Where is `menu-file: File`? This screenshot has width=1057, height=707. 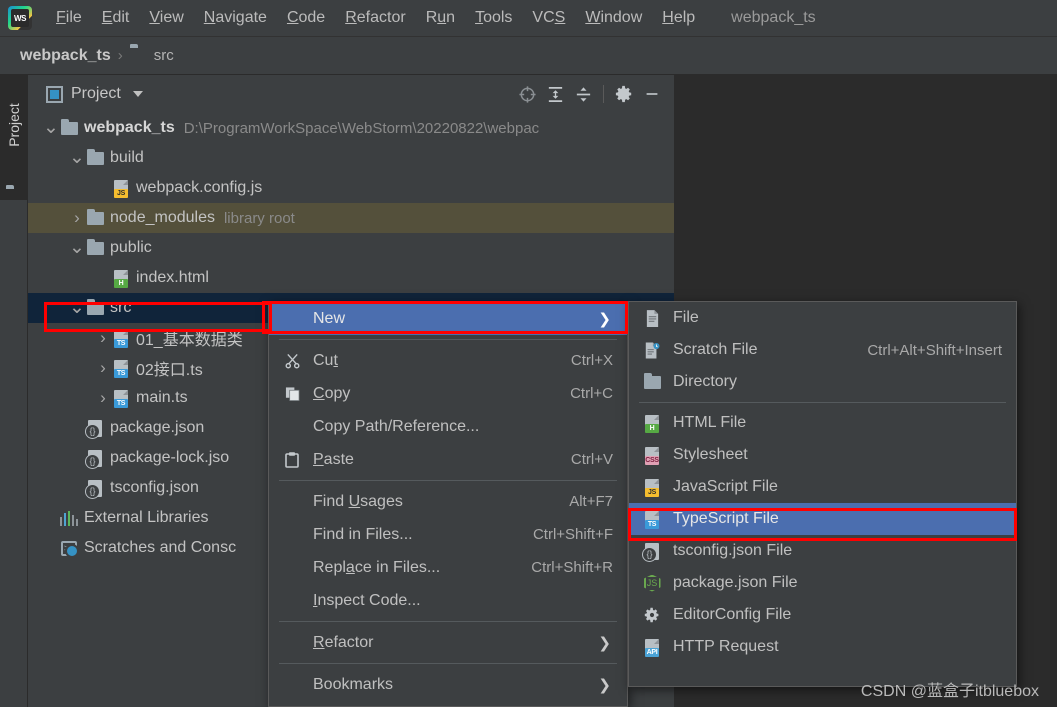 menu-file: File is located at coordinates (69, 18).